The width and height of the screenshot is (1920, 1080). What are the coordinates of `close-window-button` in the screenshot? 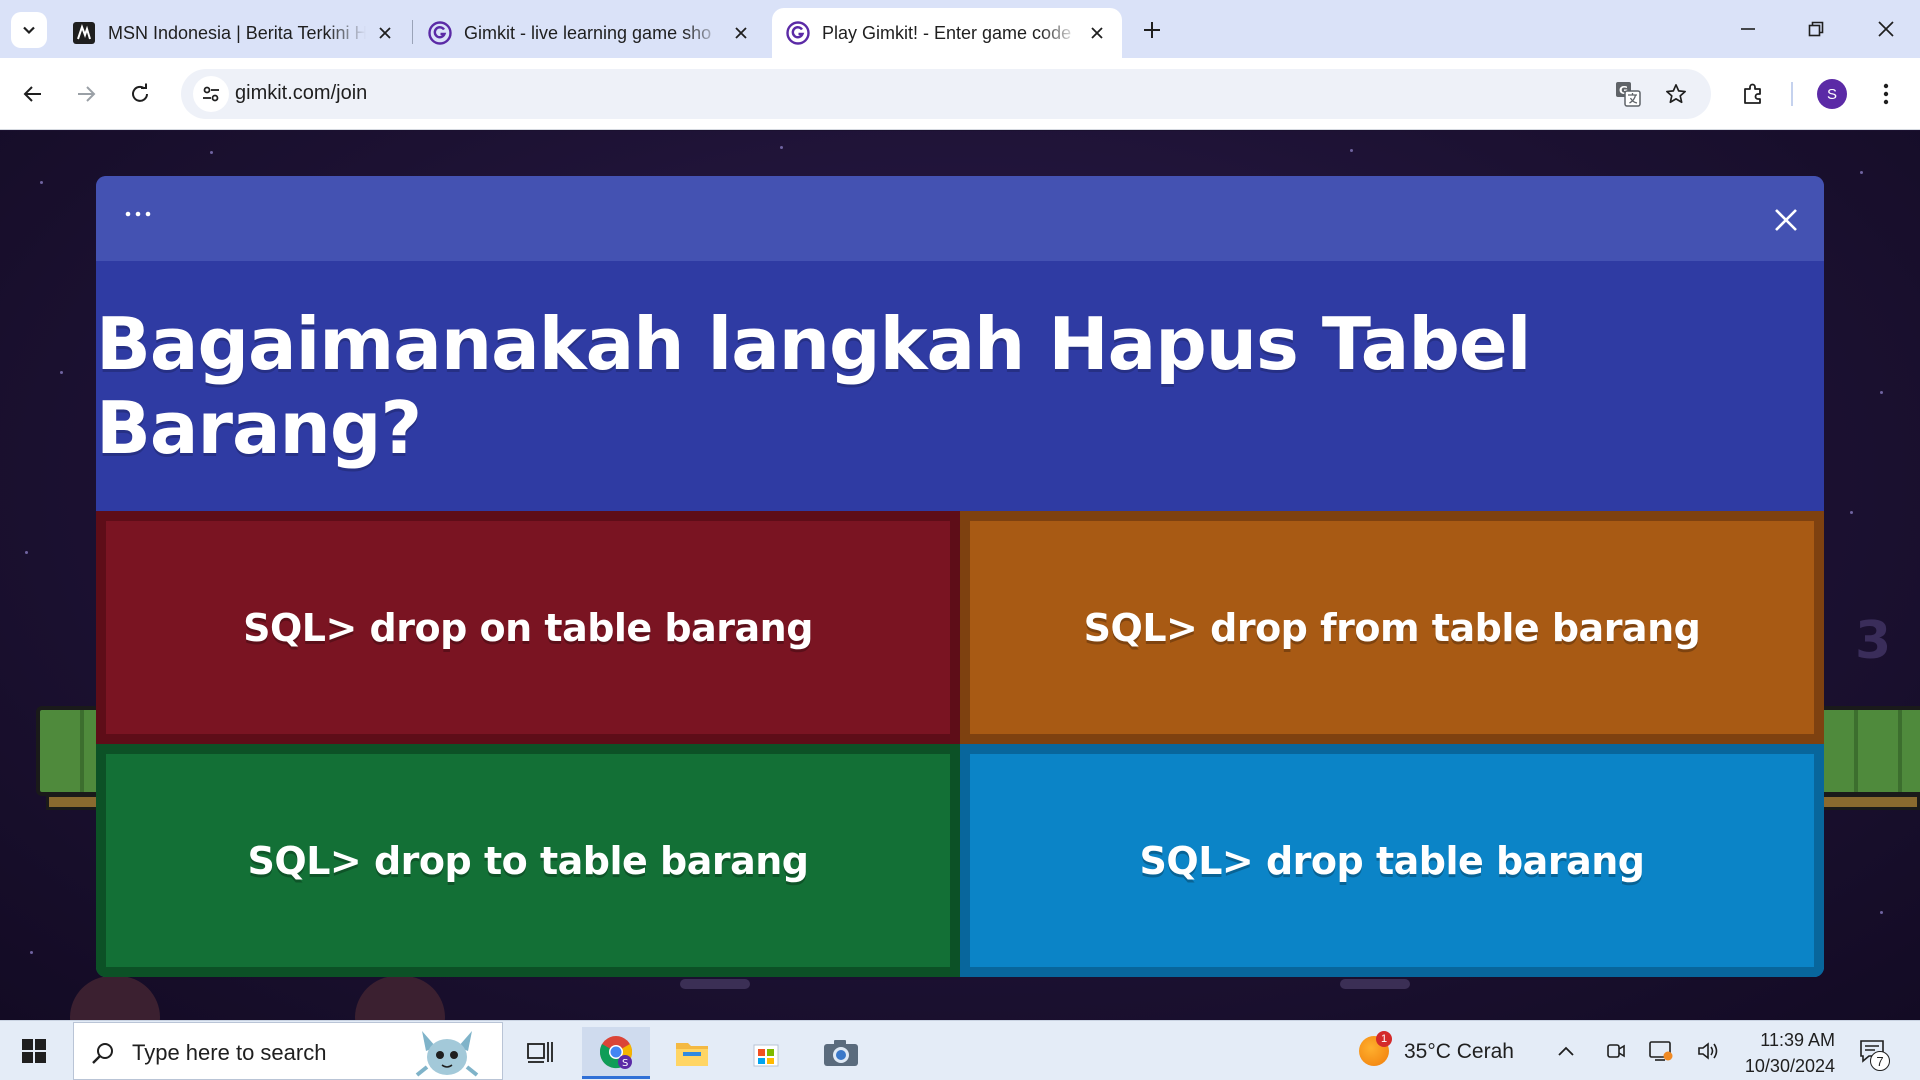 It's located at (1886, 29).